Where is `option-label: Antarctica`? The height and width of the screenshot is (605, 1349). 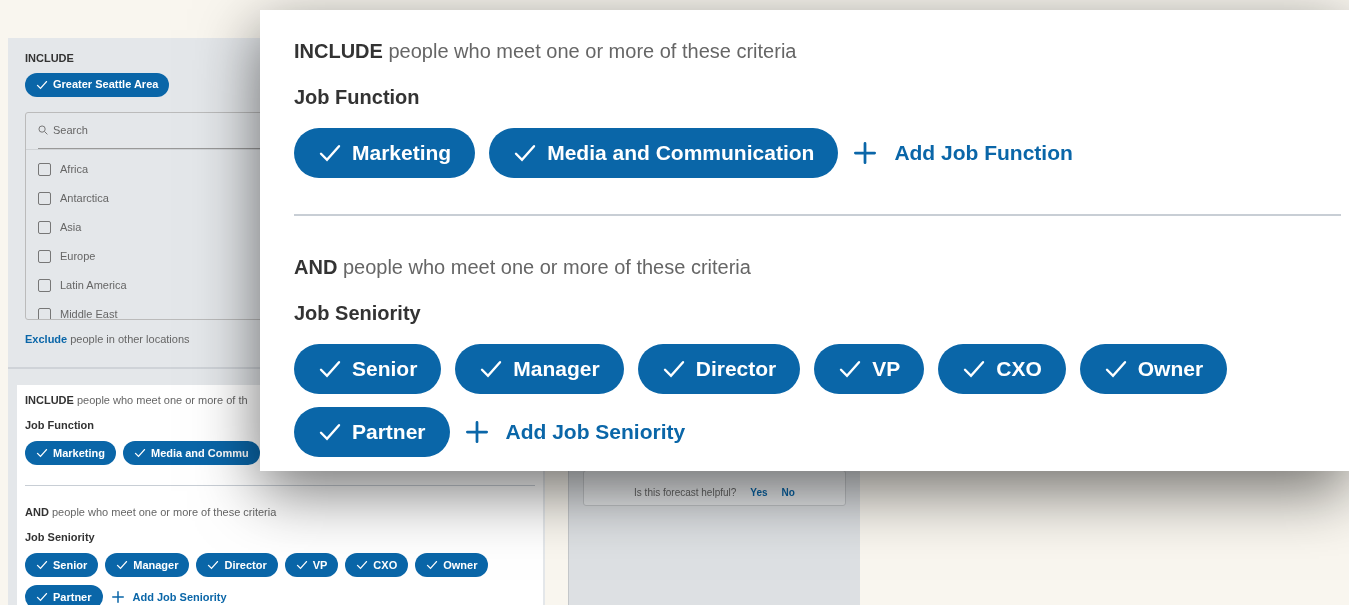 option-label: Antarctica is located at coordinates (84, 198).